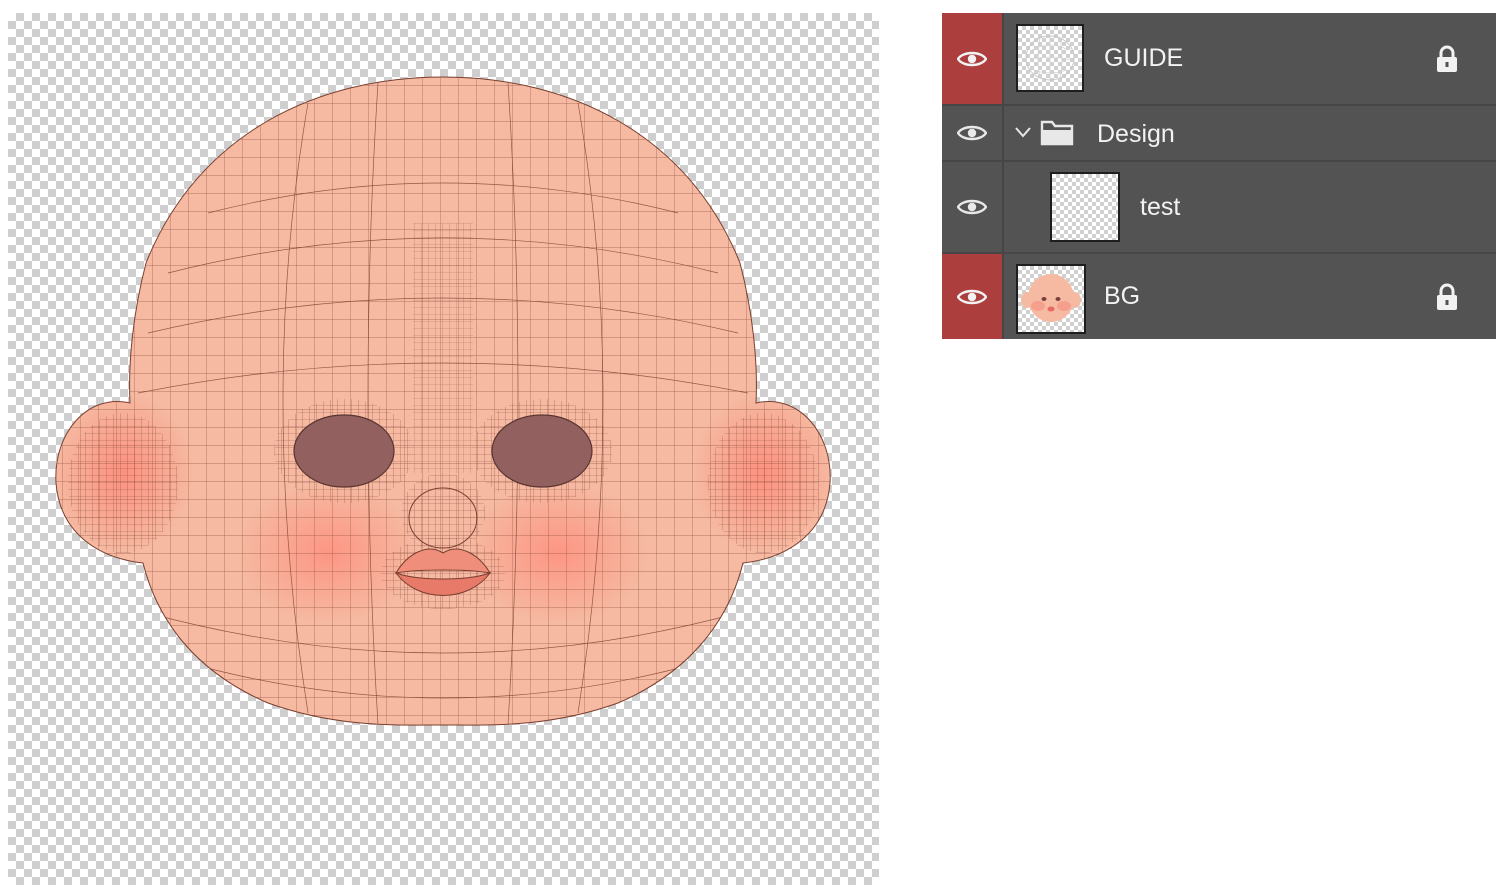 This screenshot has width=1508, height=896. Describe the element at coordinates (344, 451) in the screenshot. I see `left-eye-hole` at that location.